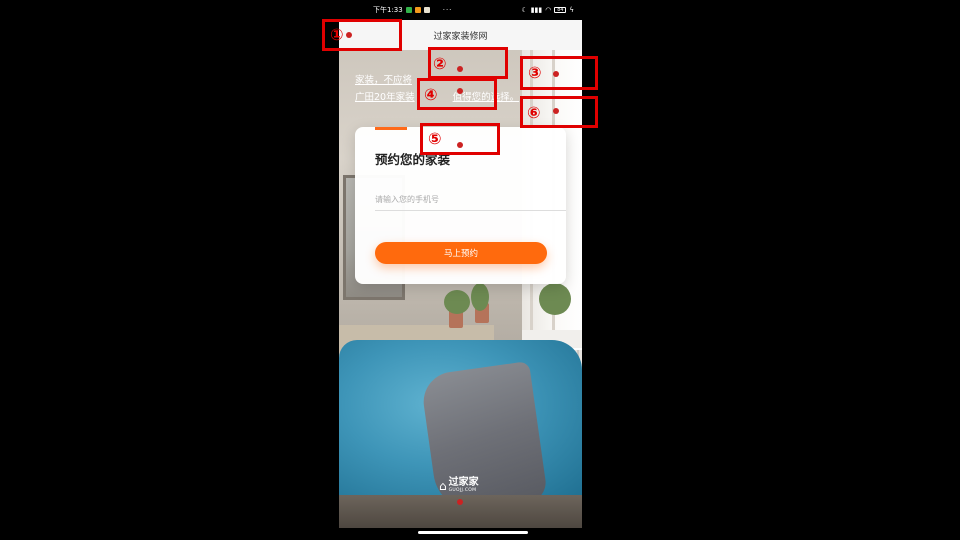 This screenshot has height=540, width=960. I want to click on brand-logo: ⌂ 过家家 GUOJJ.COM, so click(459, 485).